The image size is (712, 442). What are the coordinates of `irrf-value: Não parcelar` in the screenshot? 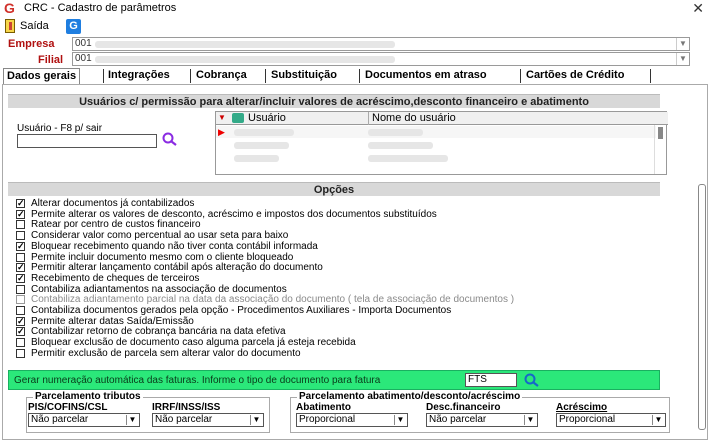 It's located at (184, 419).